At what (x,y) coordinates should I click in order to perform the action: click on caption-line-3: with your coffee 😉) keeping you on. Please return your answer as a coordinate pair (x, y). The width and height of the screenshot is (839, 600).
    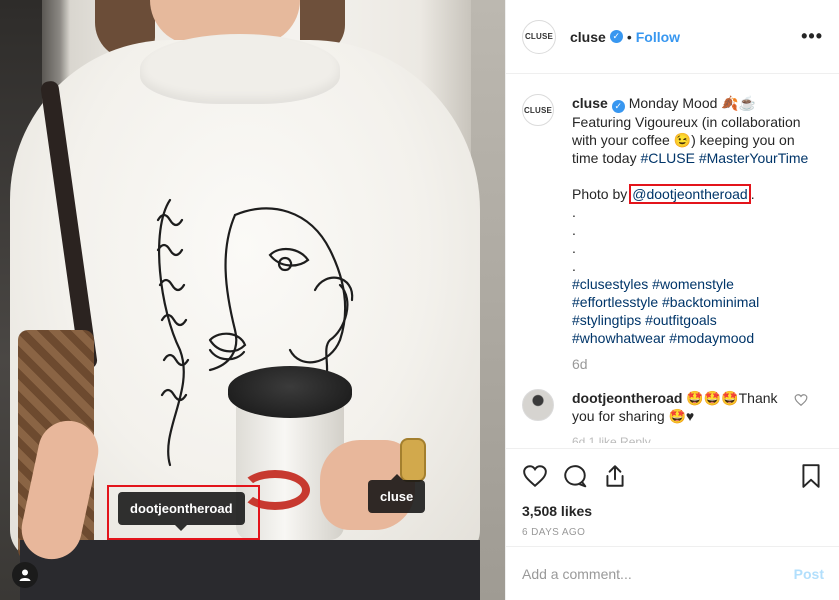
    Looking at the image, I should click on (683, 139).